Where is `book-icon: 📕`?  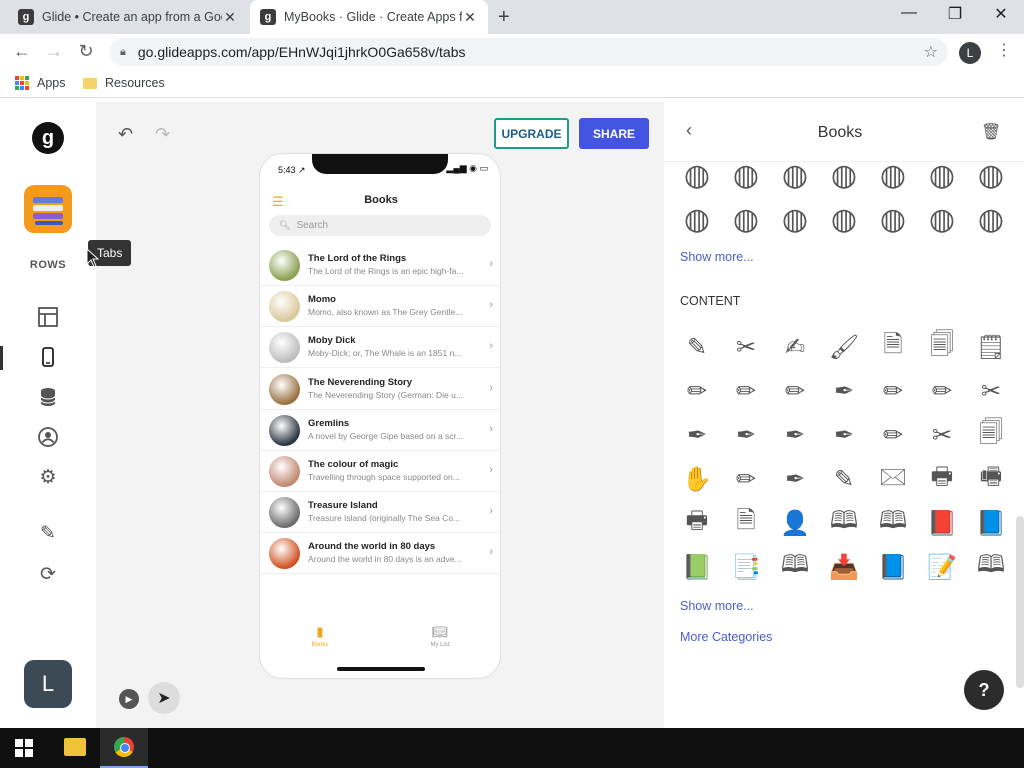 book-icon: 📕 is located at coordinates (942, 523).